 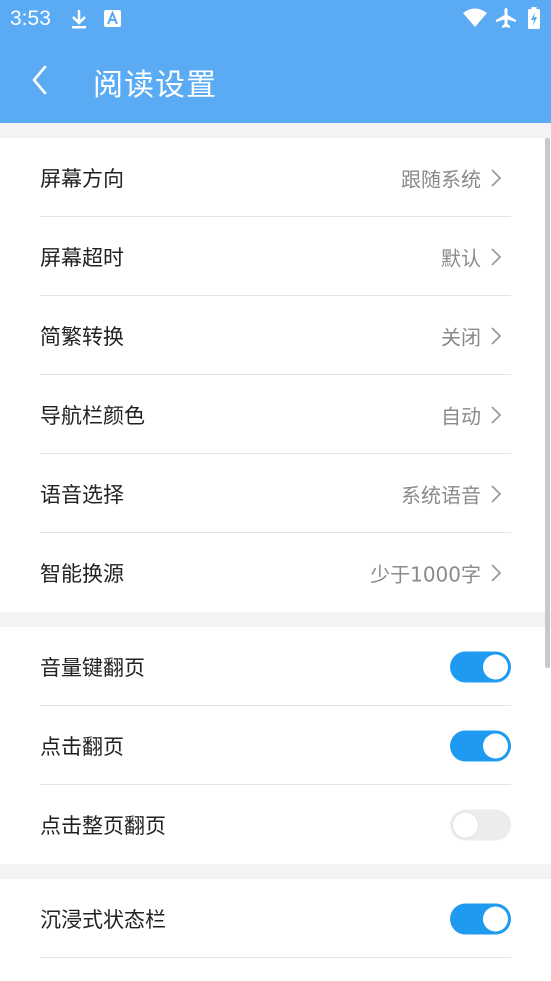 What do you see at coordinates (112, 18) in the screenshot?
I see `notification-a-icon` at bounding box center [112, 18].